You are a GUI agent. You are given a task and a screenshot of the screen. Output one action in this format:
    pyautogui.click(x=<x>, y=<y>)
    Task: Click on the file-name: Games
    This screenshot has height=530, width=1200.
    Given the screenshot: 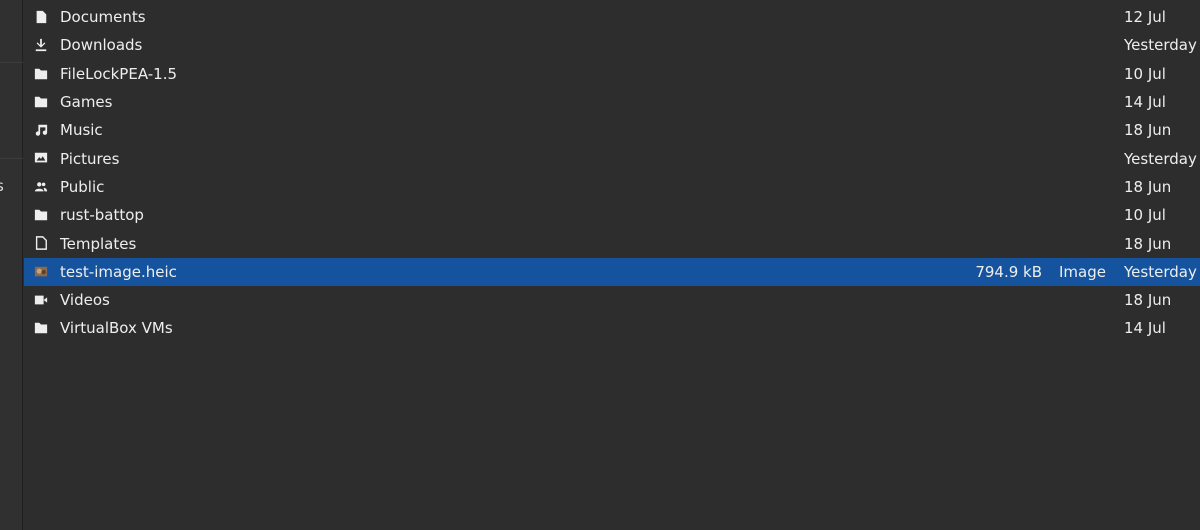 What is the action you would take?
    pyautogui.click(x=86, y=102)
    